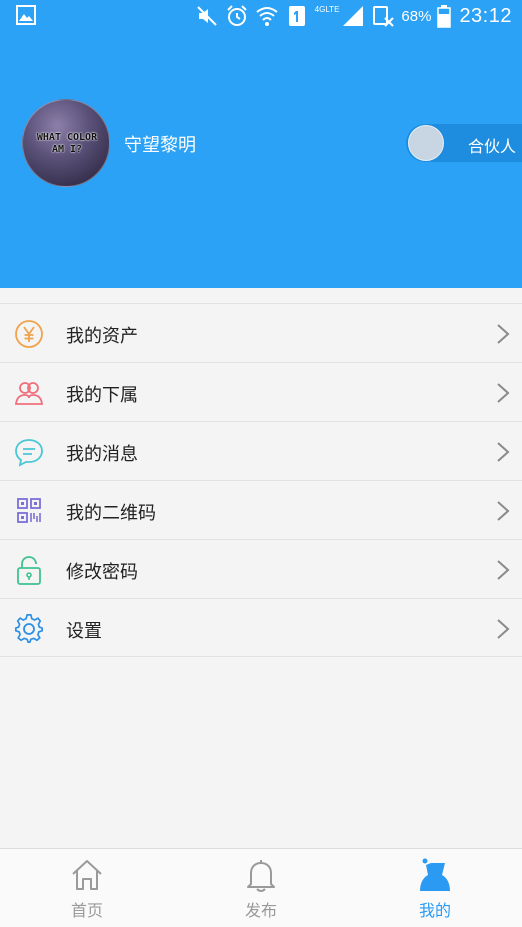 The image size is (522, 927). I want to click on menu-item-messages: 我的消息, so click(261, 450).